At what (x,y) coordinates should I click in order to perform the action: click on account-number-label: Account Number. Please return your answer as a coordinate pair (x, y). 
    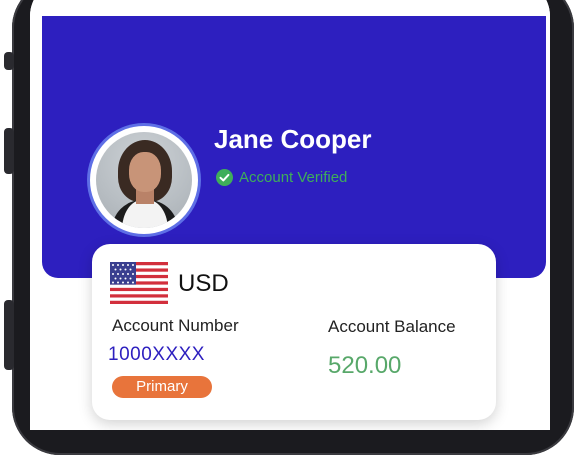
    Looking at the image, I should click on (175, 325).